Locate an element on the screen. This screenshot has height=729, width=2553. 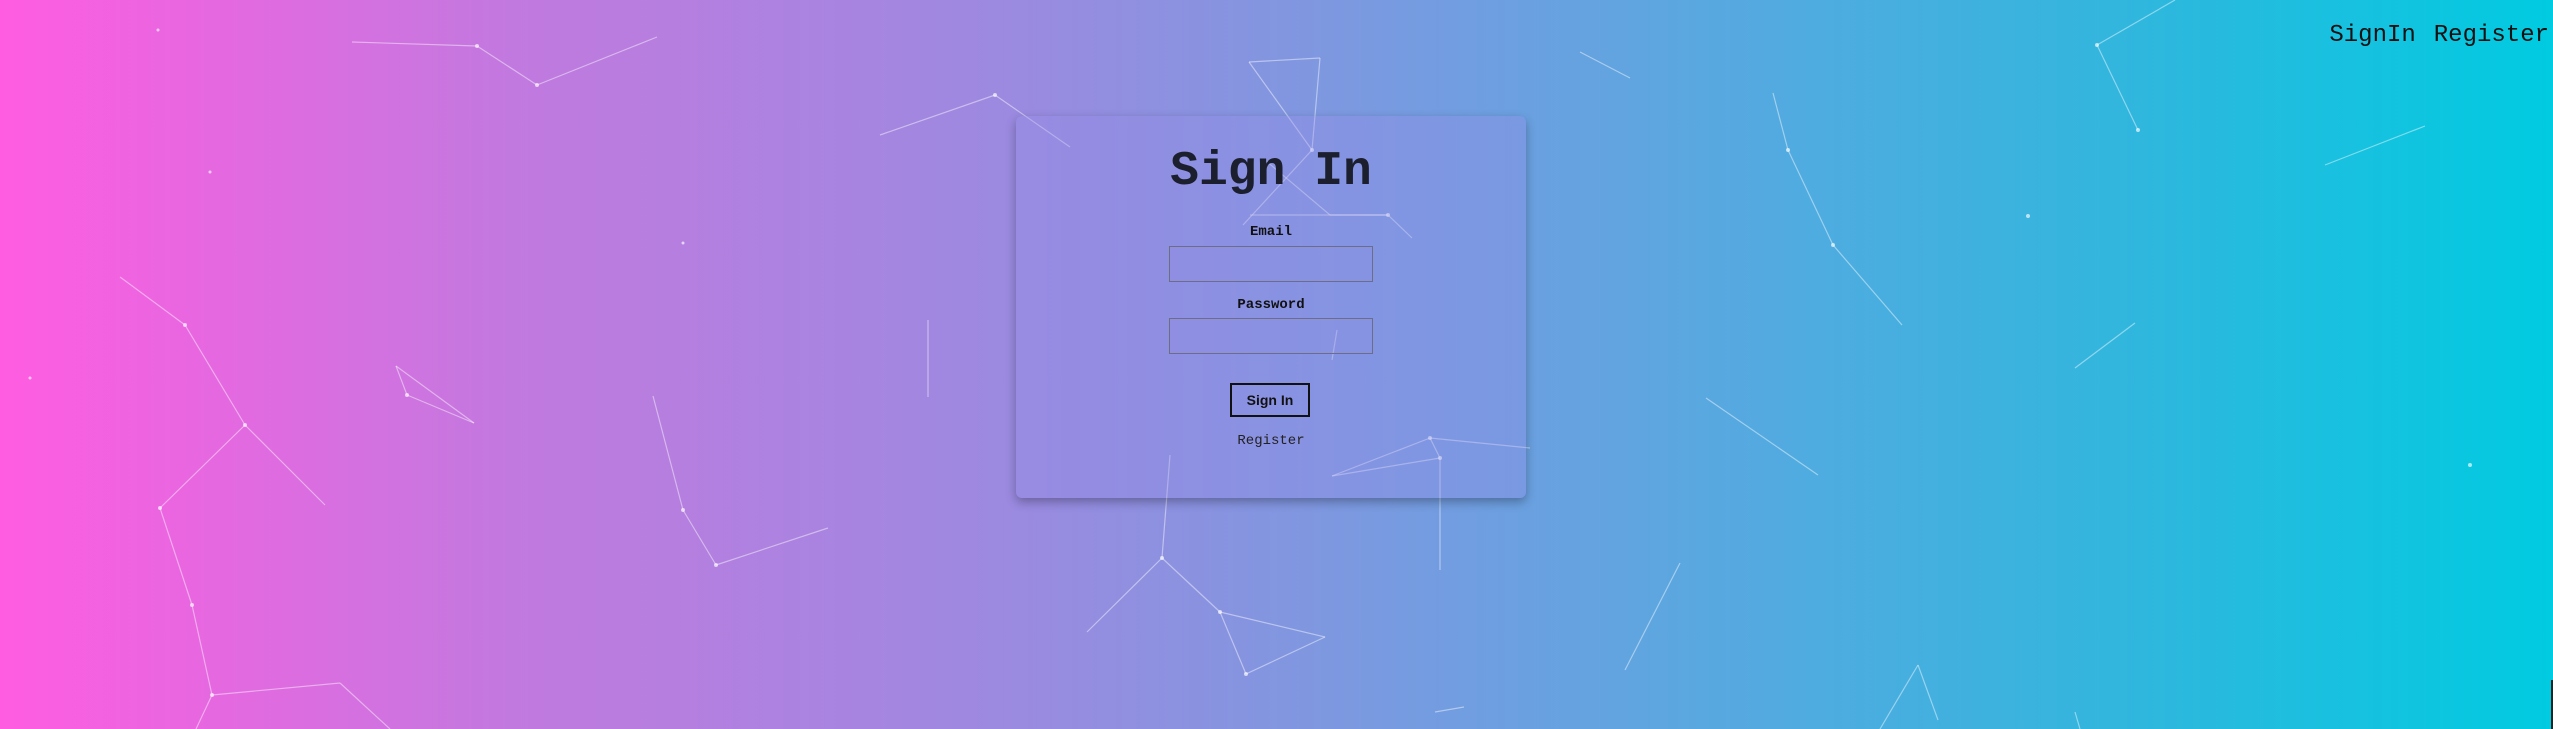
signin-card: Sign In Email Password Sign In Register is located at coordinates (1271, 307).